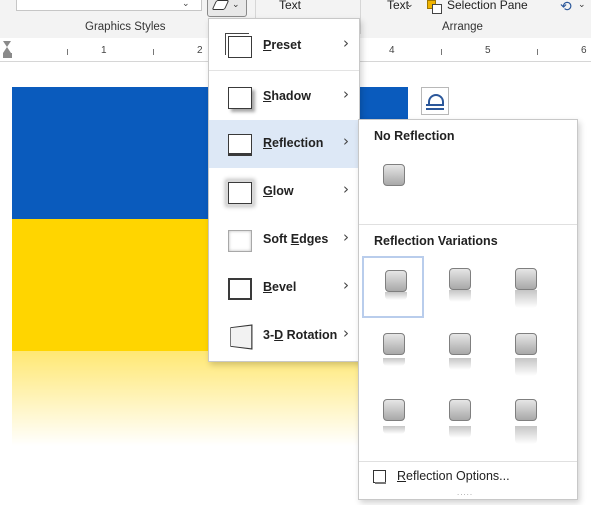 The height and width of the screenshot is (505, 591). I want to click on selection-pane-button: Selection Pane, so click(487, 6).